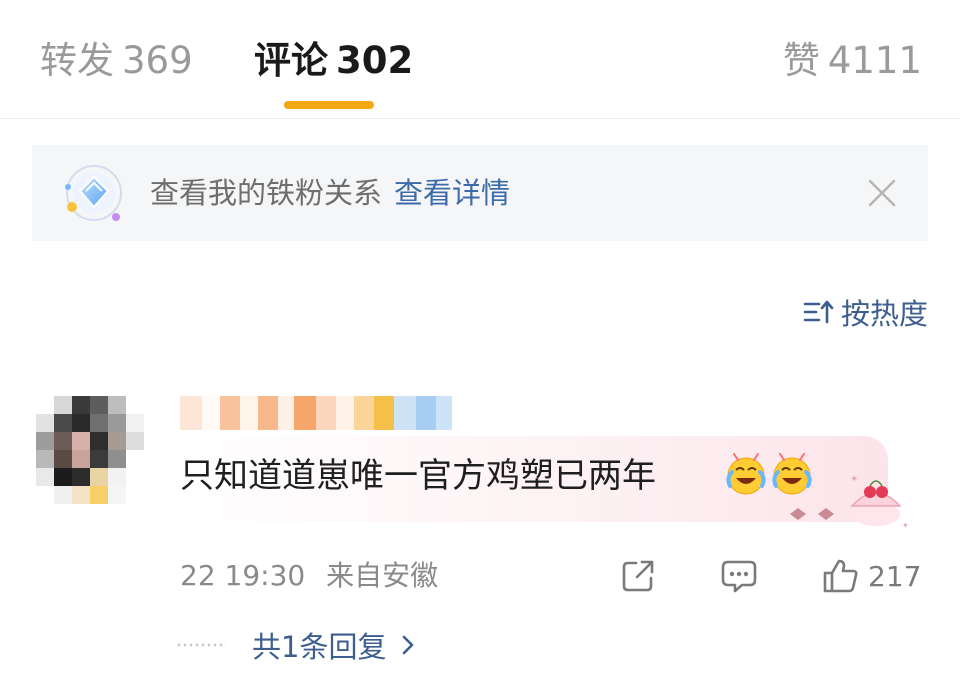 The width and height of the screenshot is (960, 691). What do you see at coordinates (265, 575) in the screenshot?
I see `comment-time: 19:30` at bounding box center [265, 575].